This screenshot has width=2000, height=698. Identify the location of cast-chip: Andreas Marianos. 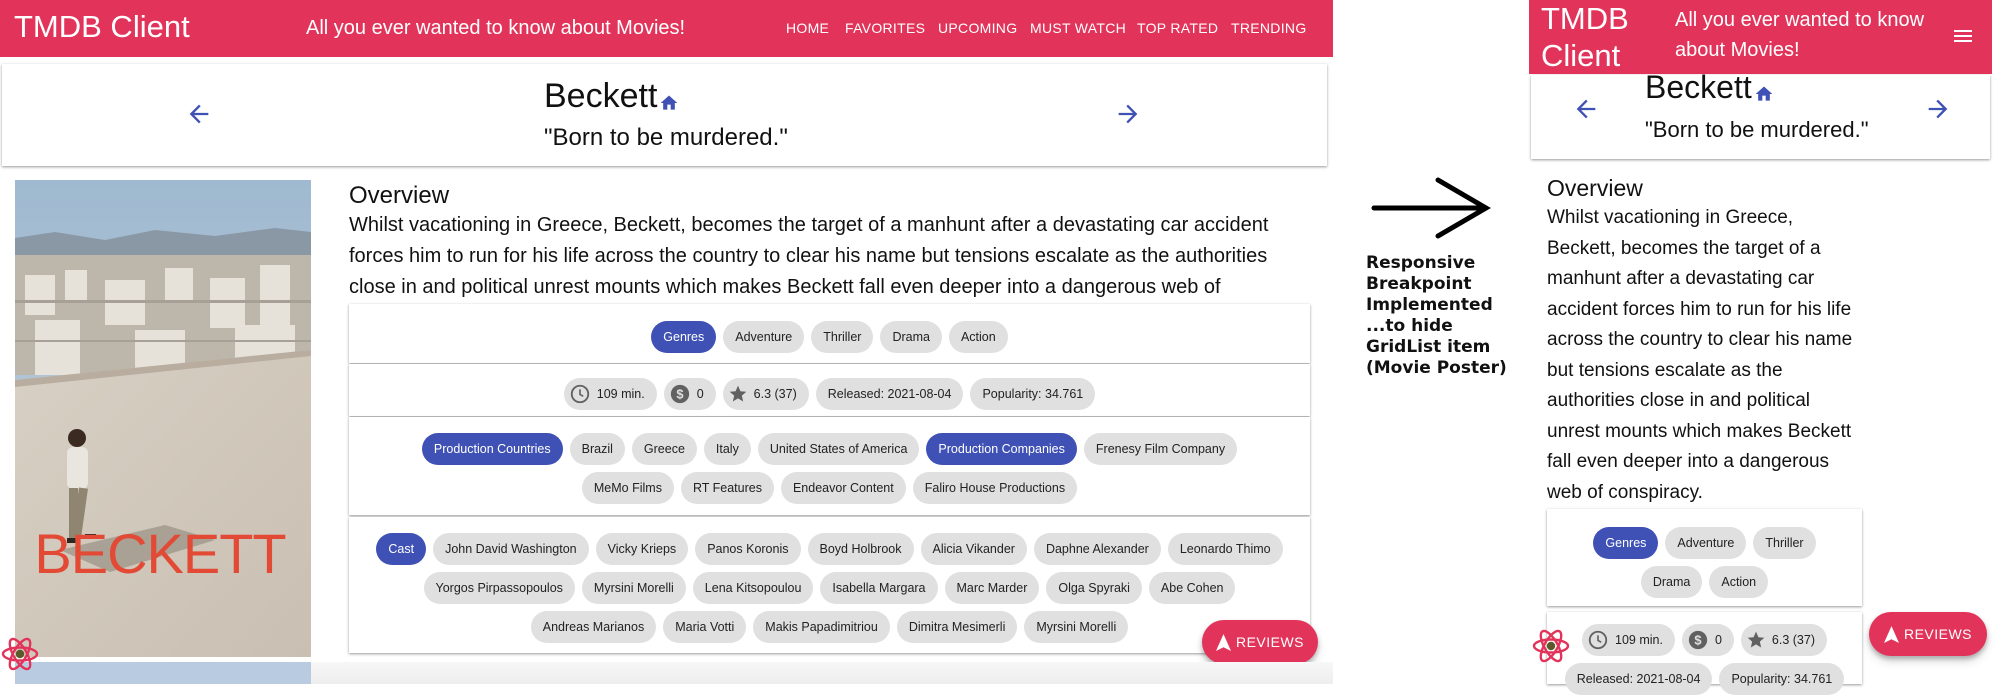
(593, 626).